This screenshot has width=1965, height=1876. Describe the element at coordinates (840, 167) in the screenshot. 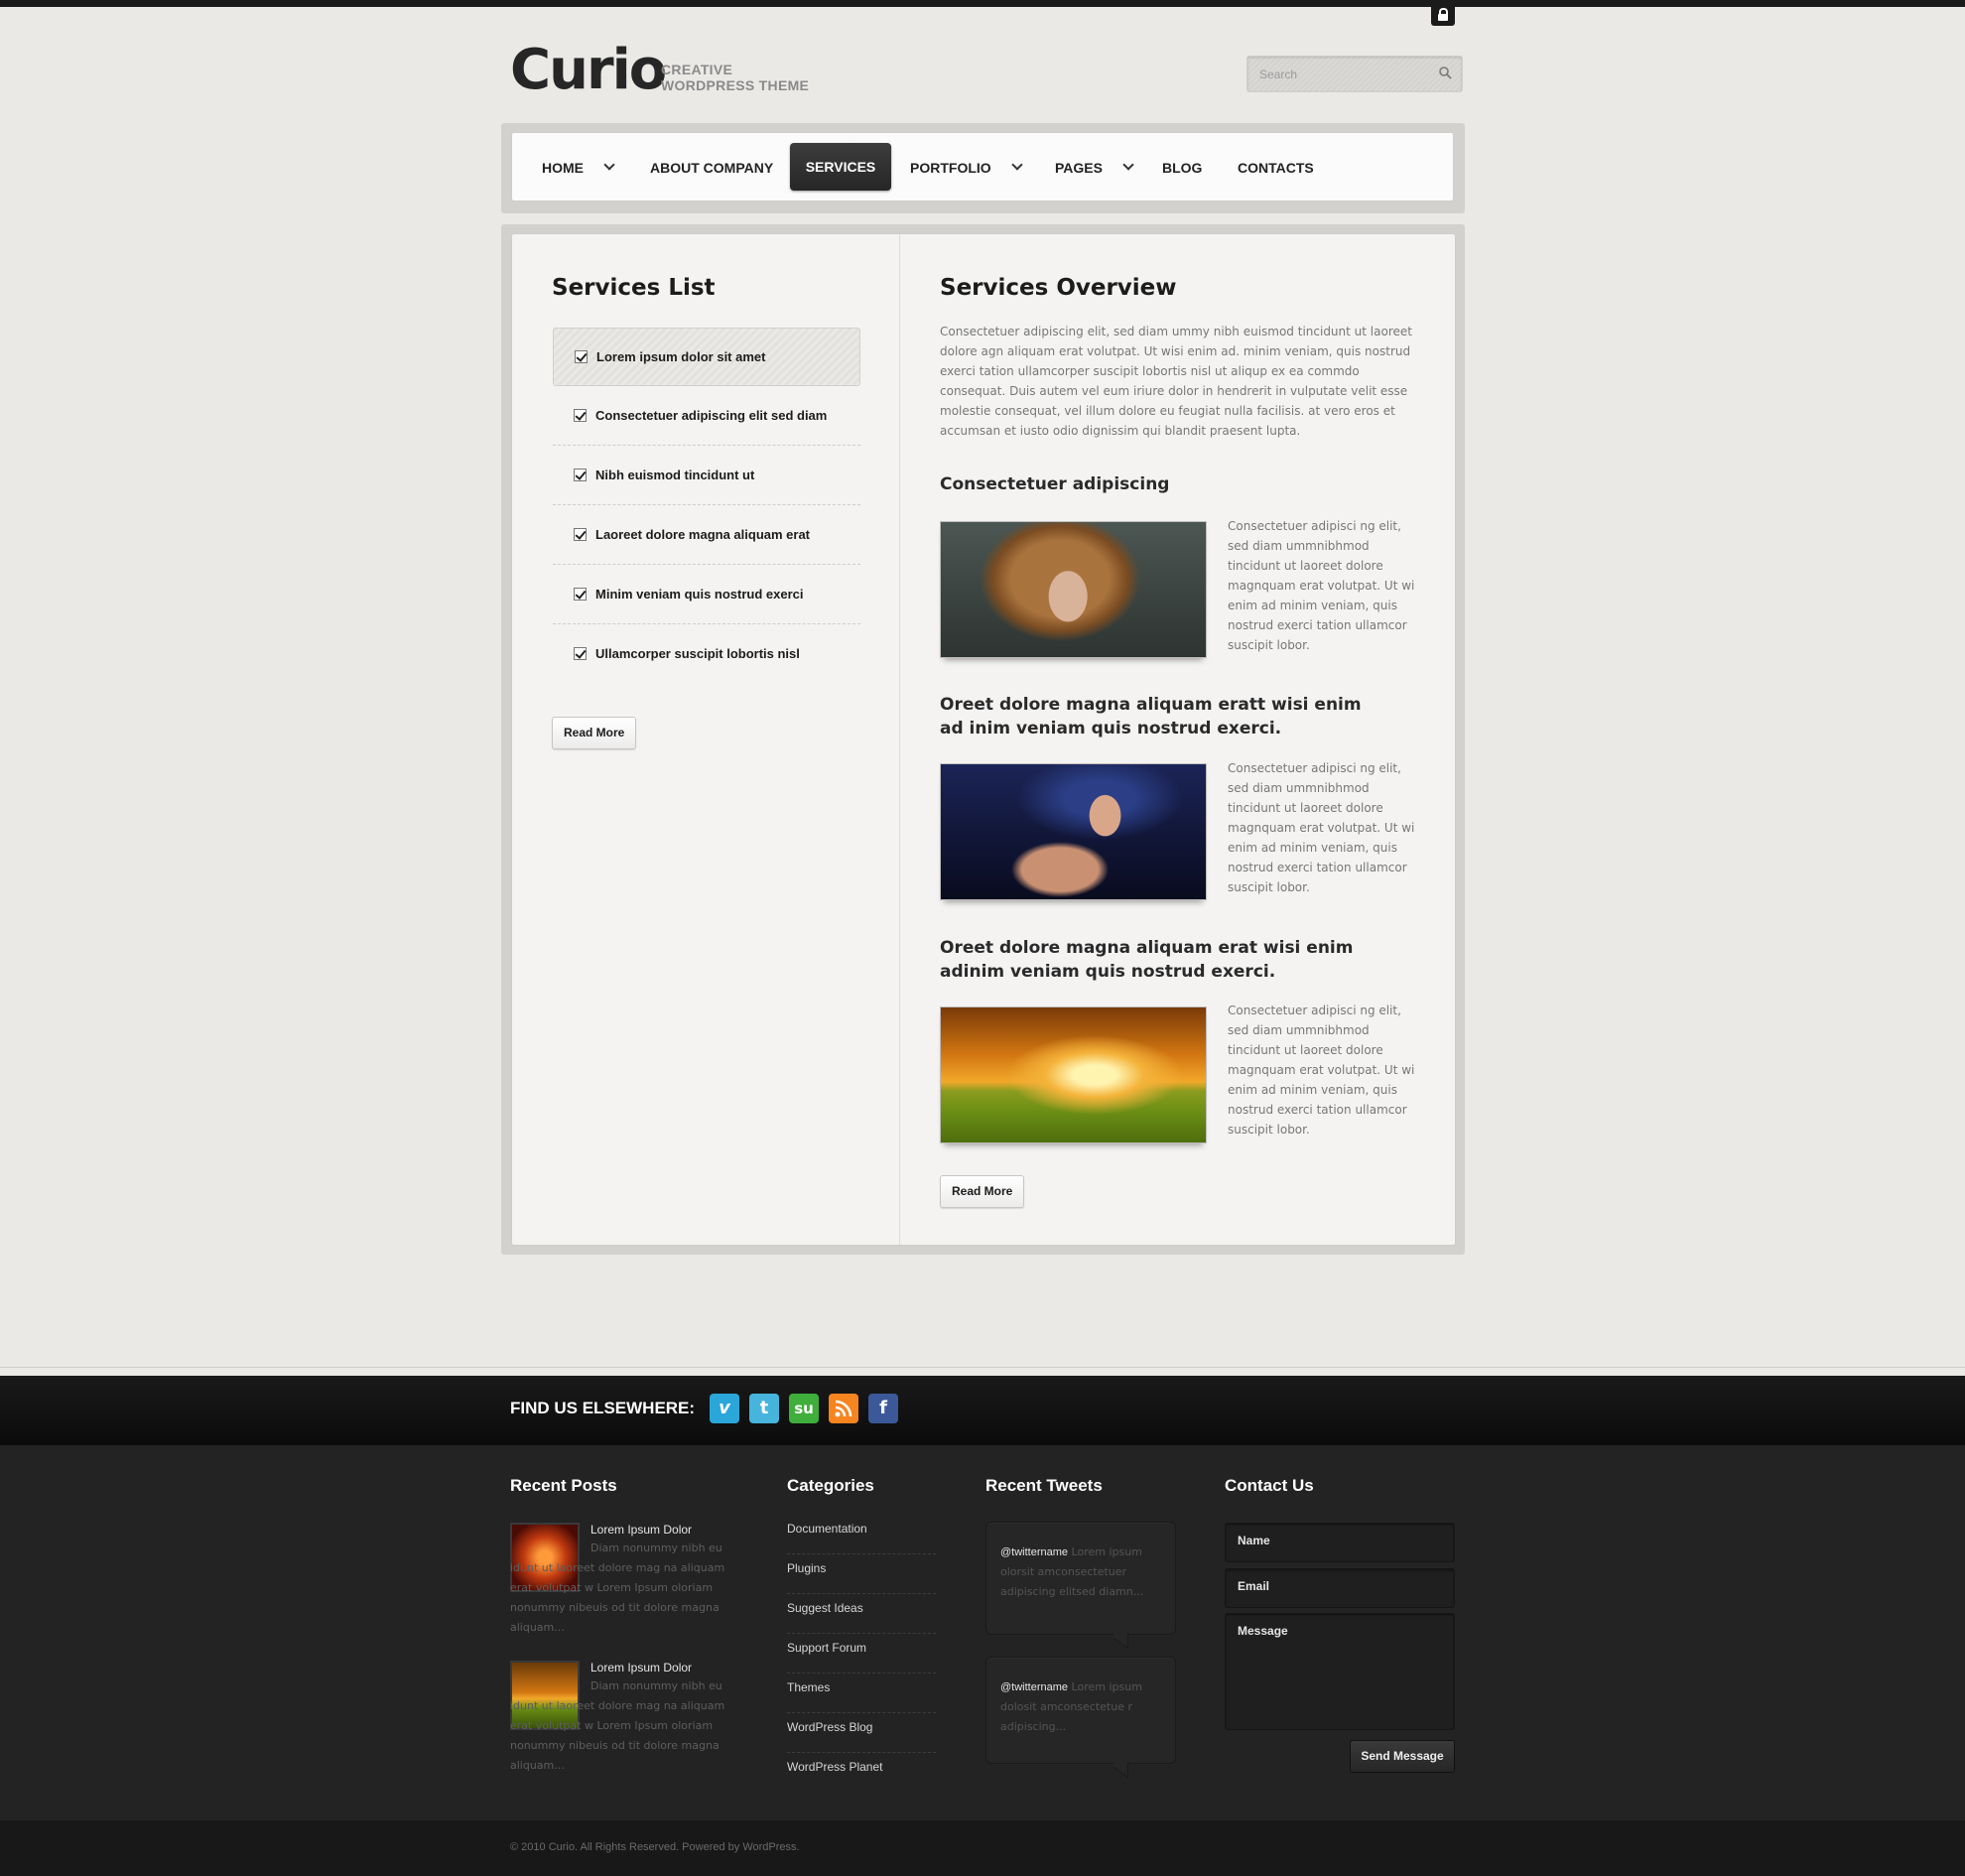

I see `nav-services: SERVICES` at that location.